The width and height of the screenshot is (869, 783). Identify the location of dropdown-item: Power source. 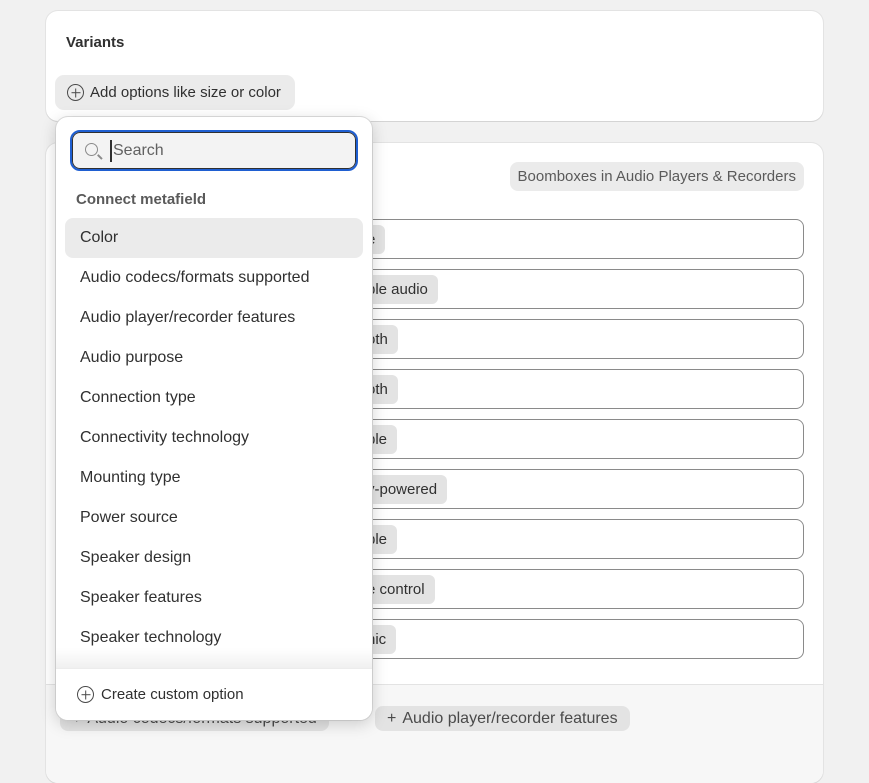
(214, 518).